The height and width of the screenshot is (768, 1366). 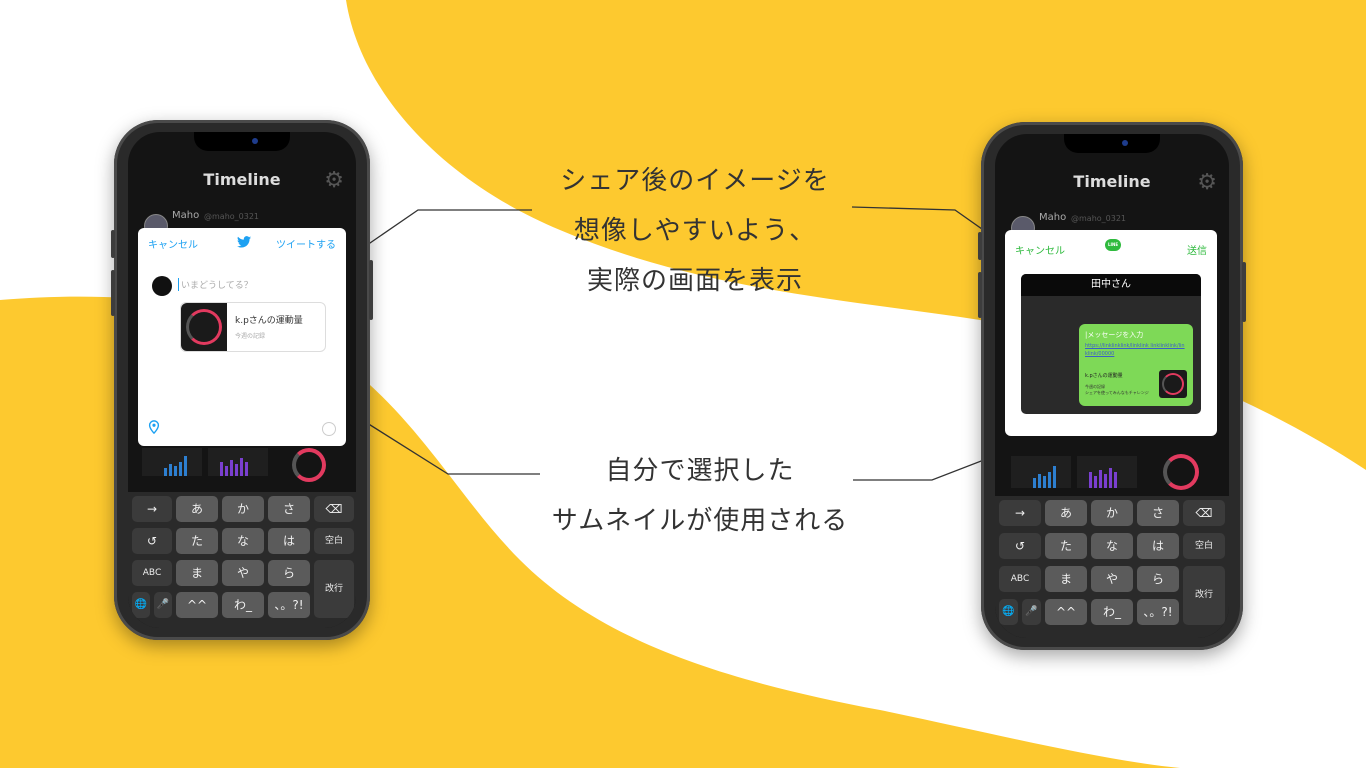 What do you see at coordinates (329, 429) in the screenshot?
I see `char-count-circle-icon` at bounding box center [329, 429].